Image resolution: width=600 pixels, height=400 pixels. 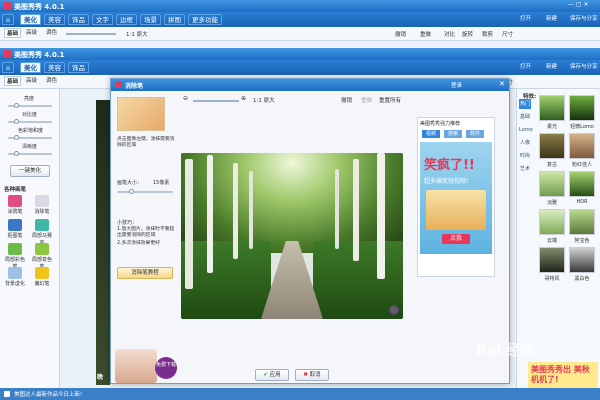 I want to click on save-share-button: 保存与分享, so click(x=584, y=19).